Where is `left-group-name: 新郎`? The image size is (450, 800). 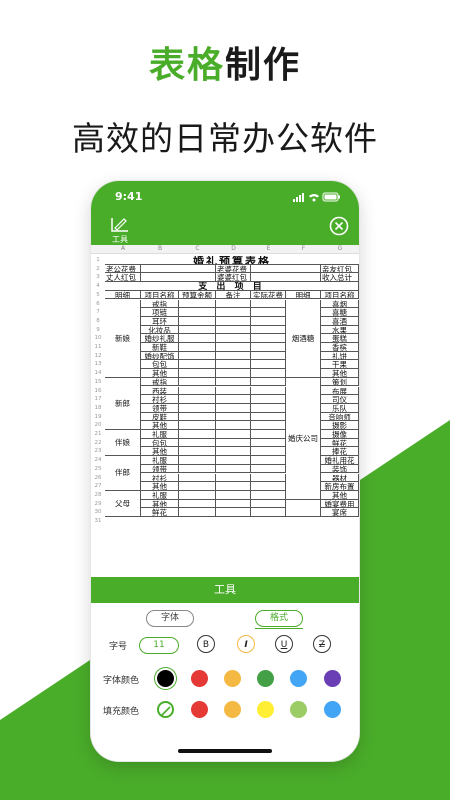 left-group-name: 新郎 is located at coordinates (123, 403).